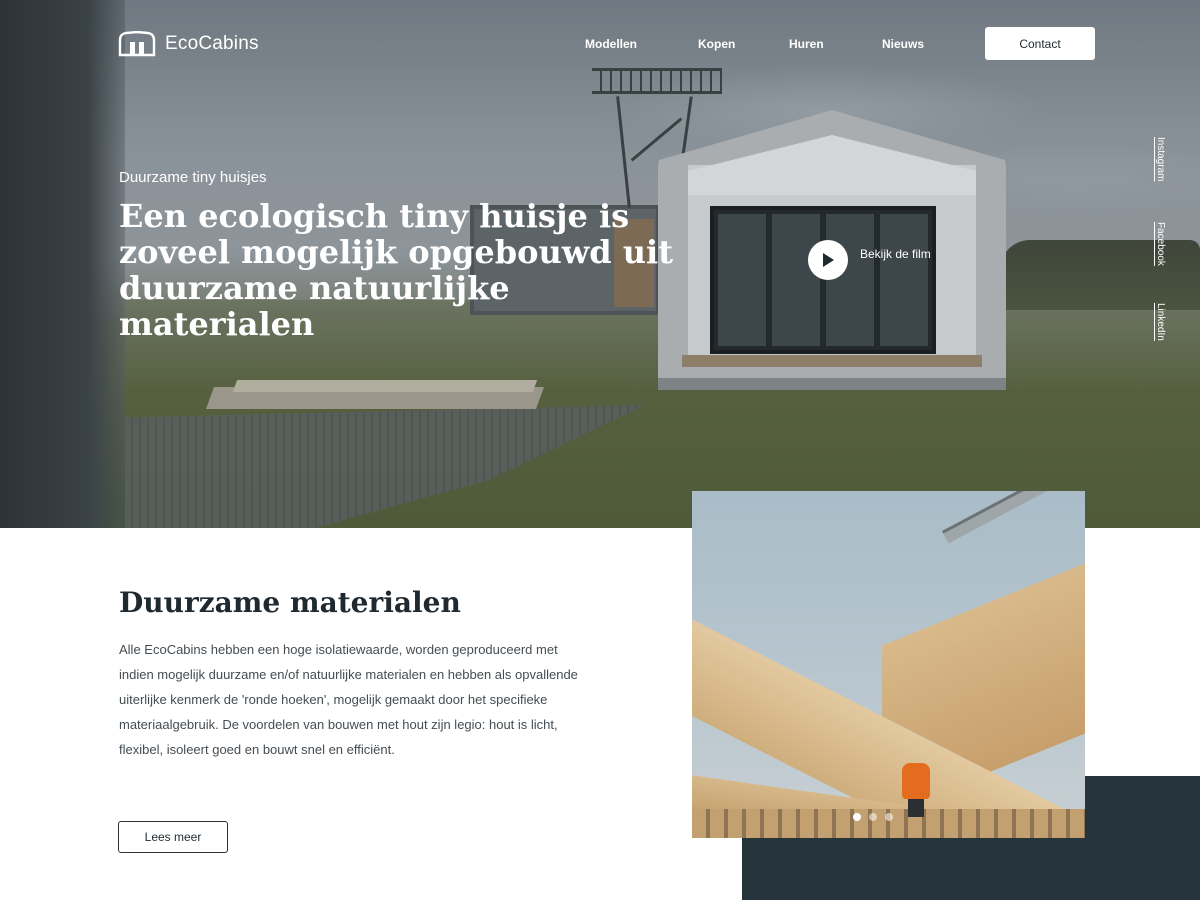 Image resolution: width=1200 pixels, height=900 pixels. What do you see at coordinates (903, 44) in the screenshot?
I see `nav-item-nieuws: Nieuws` at bounding box center [903, 44].